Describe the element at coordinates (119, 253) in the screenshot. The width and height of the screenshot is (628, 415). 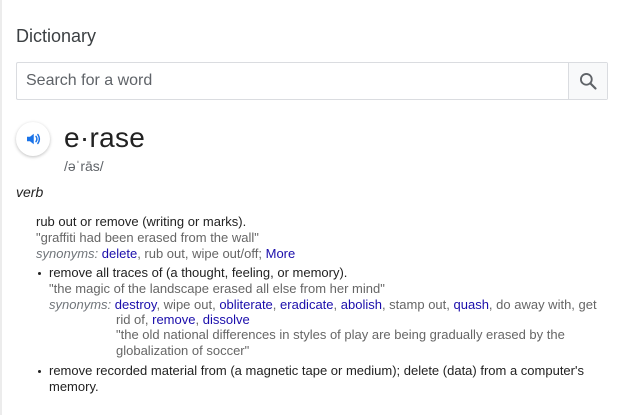
I see `synonym-link-delete: delete` at that location.